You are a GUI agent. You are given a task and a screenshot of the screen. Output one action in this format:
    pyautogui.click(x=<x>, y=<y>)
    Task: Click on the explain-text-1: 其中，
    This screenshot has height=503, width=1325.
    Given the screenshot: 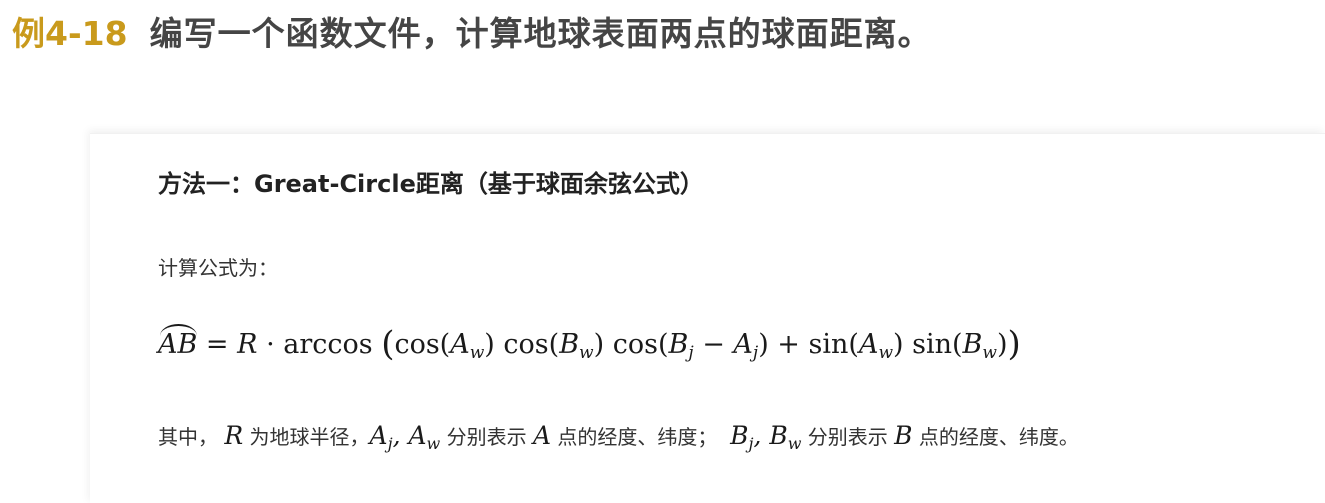 What is the action you would take?
    pyautogui.click(x=188, y=437)
    